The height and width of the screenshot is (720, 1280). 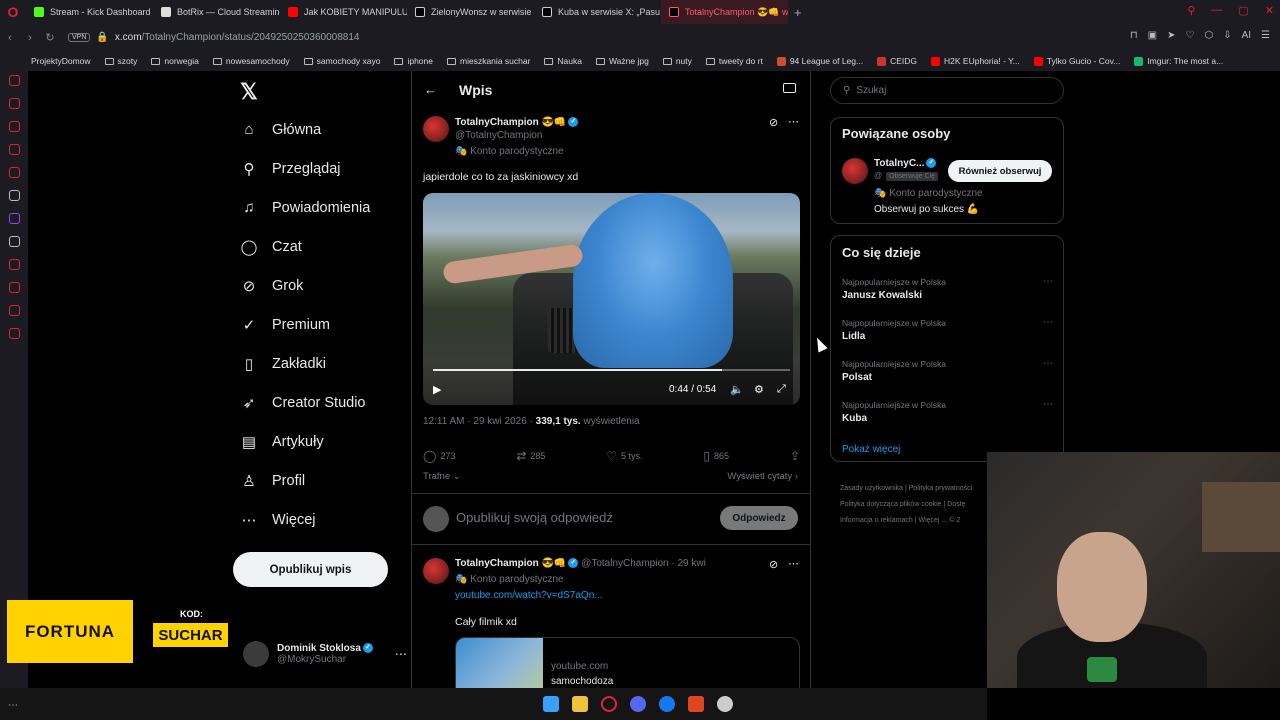 I want to click on bookmark-item: nuty, so click(x=677, y=61).